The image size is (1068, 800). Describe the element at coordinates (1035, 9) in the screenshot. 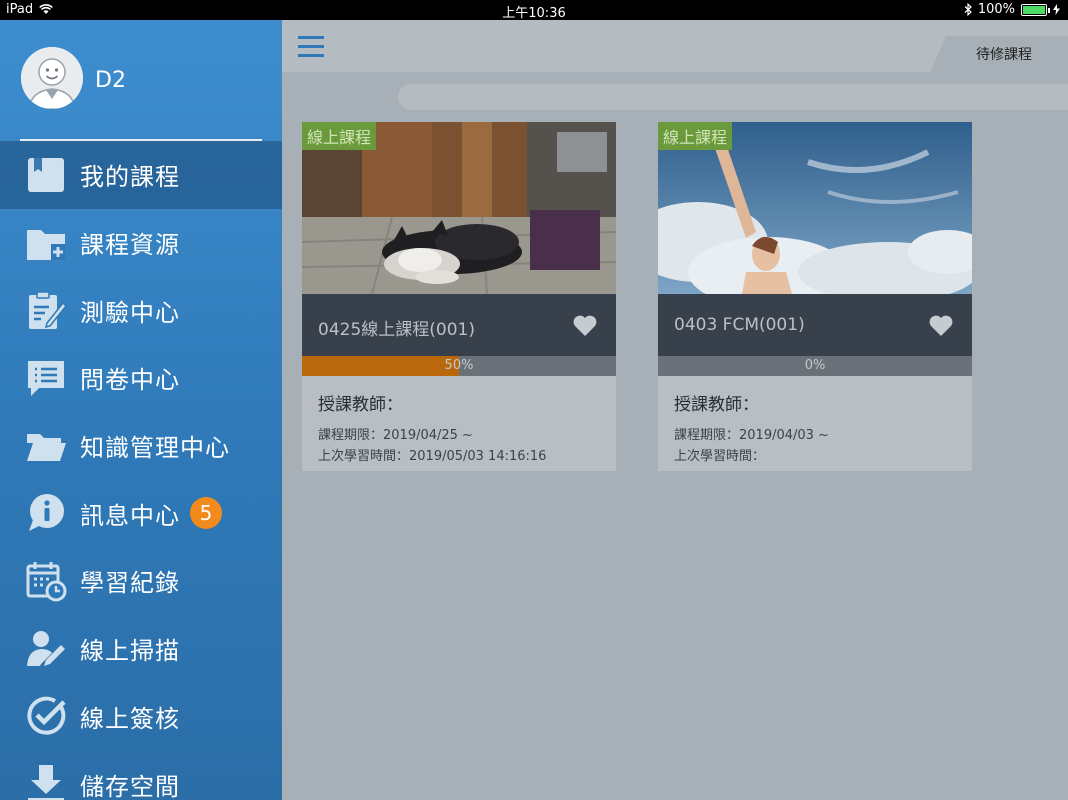

I see `battery-icon` at that location.